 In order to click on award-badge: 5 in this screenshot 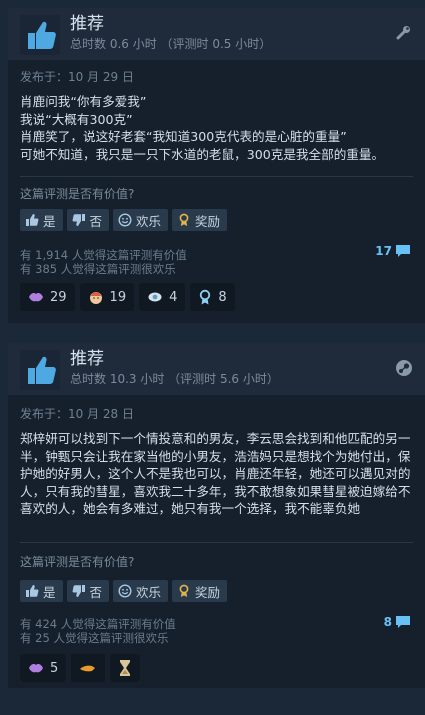, I will do `click(43, 668)`.